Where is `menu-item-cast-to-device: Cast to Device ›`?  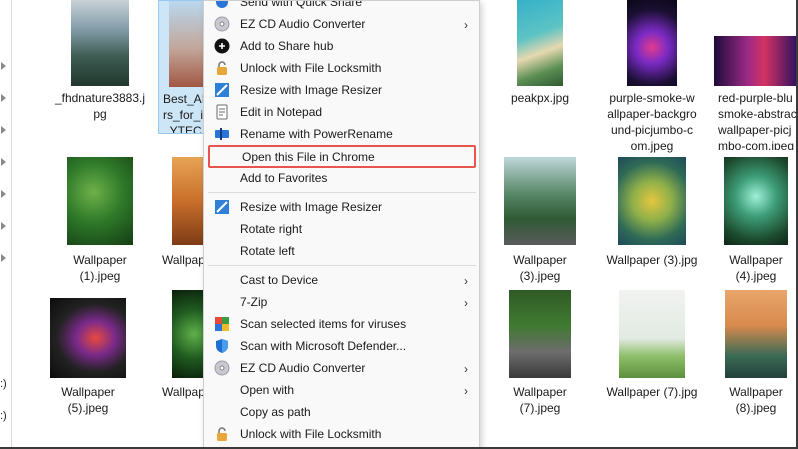 menu-item-cast-to-device: Cast to Device › is located at coordinates (342, 280).